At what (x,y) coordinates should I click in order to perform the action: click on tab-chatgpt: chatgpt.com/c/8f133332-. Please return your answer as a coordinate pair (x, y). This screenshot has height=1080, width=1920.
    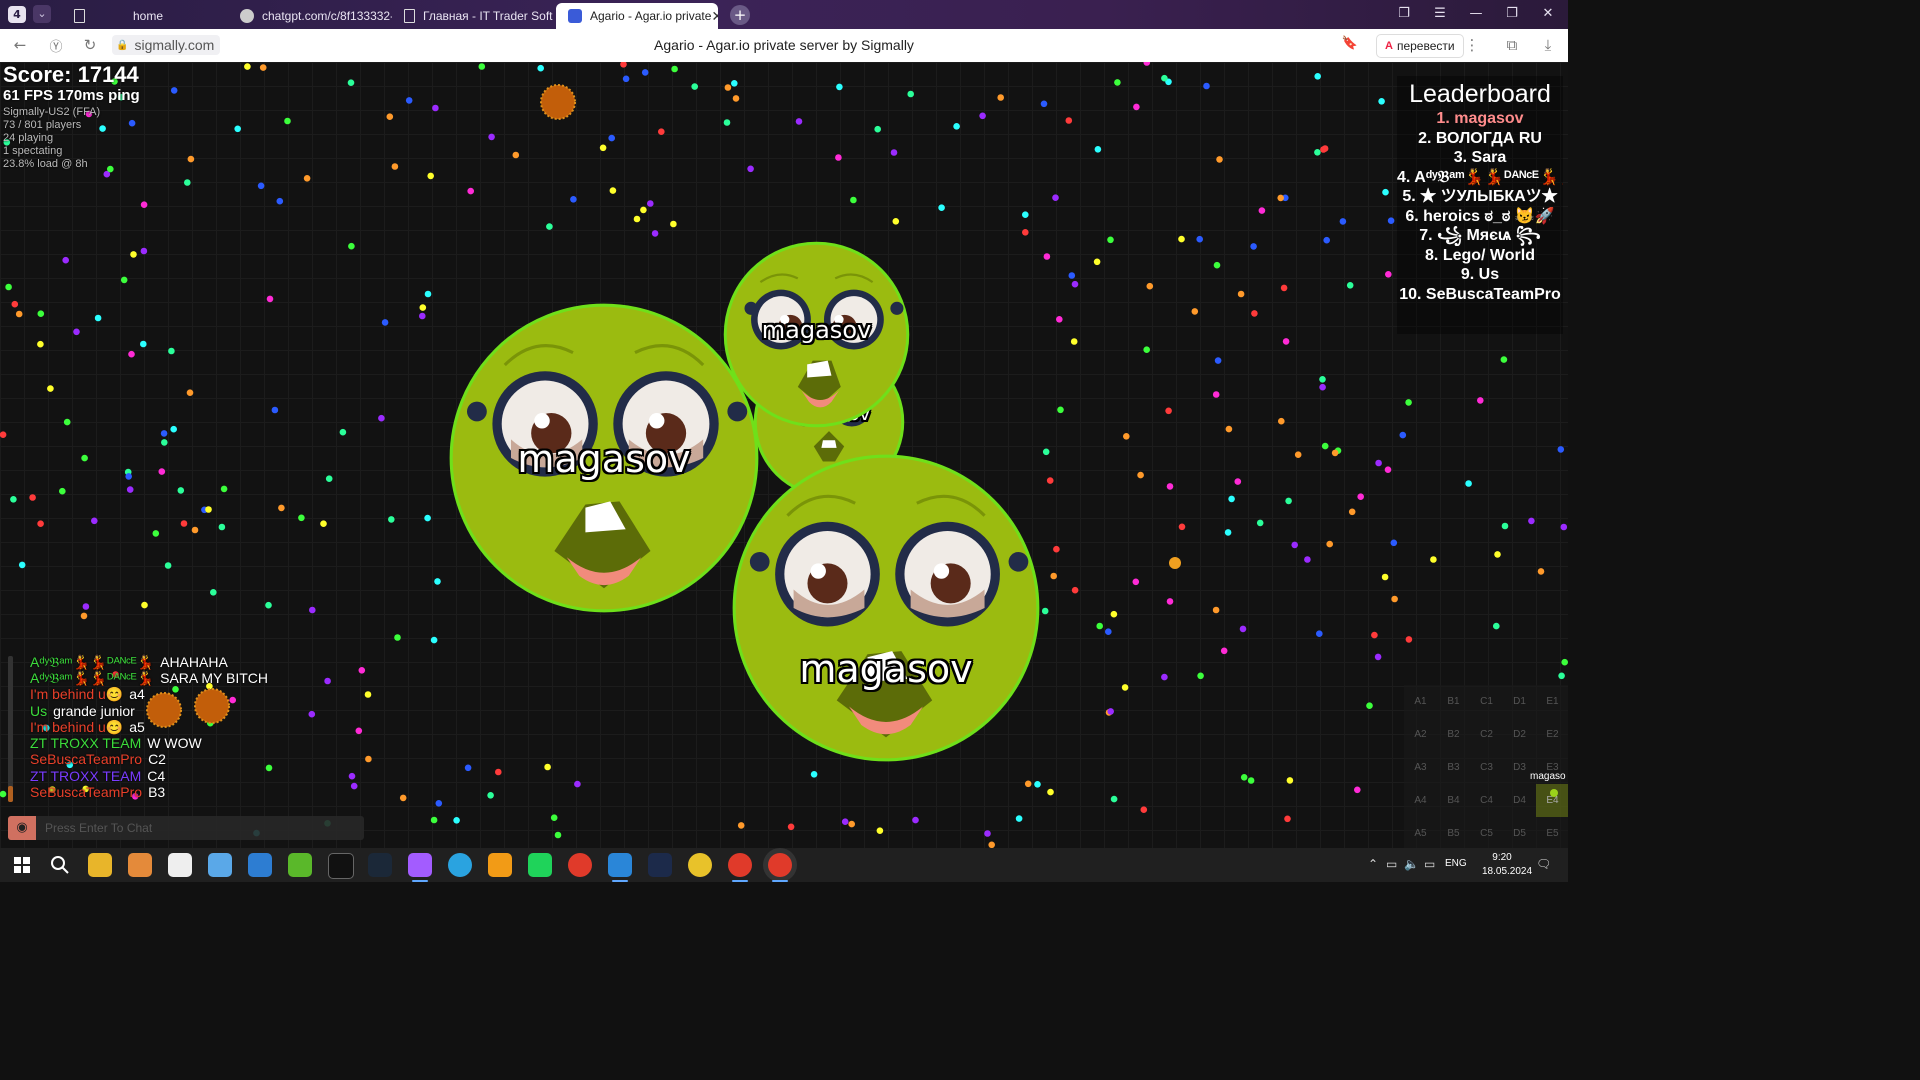
    Looking at the image, I should click on (310, 16).